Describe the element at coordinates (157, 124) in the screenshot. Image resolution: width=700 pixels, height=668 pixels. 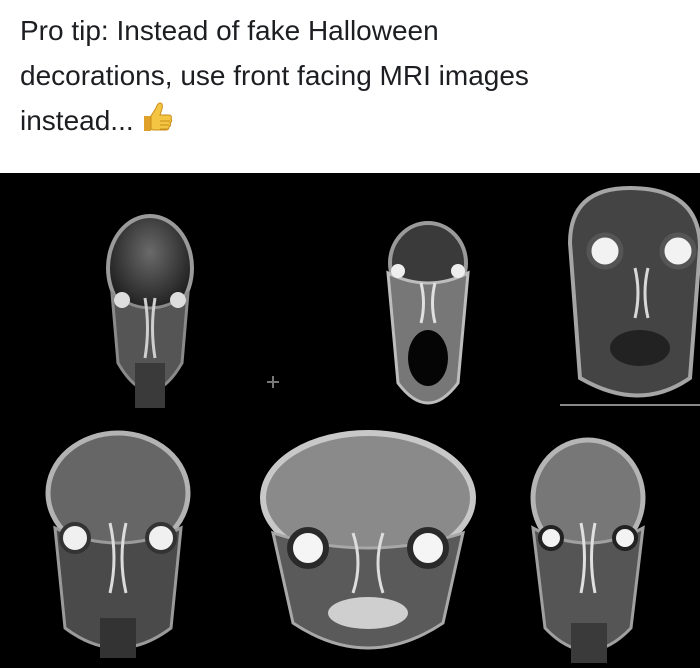
I see `thumbs-up-icon` at that location.